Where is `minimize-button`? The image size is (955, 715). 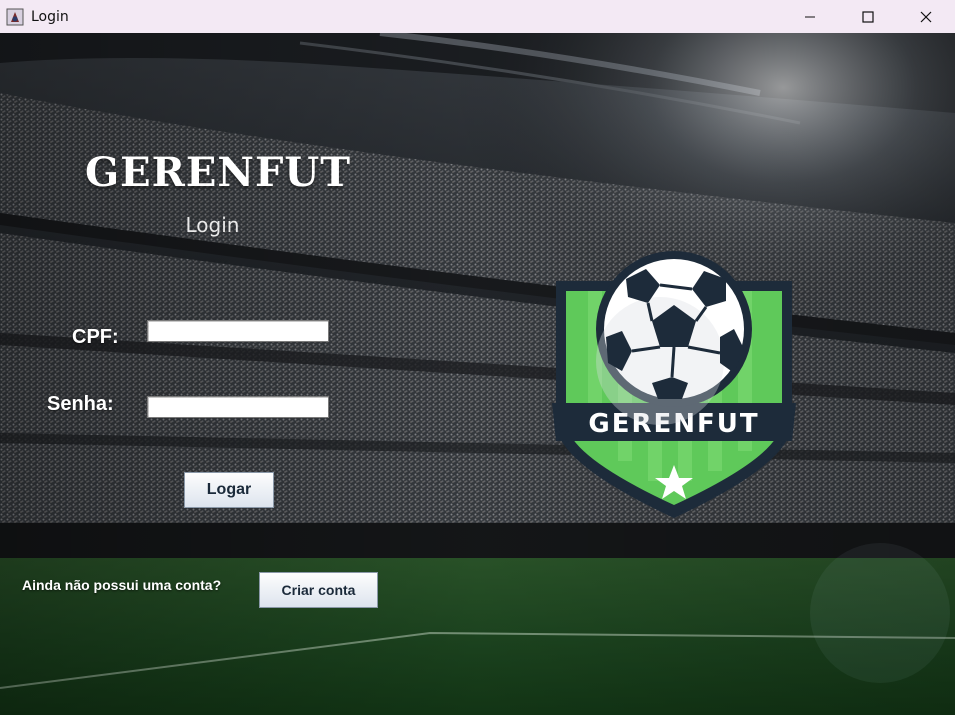
minimize-button is located at coordinates (810, 16).